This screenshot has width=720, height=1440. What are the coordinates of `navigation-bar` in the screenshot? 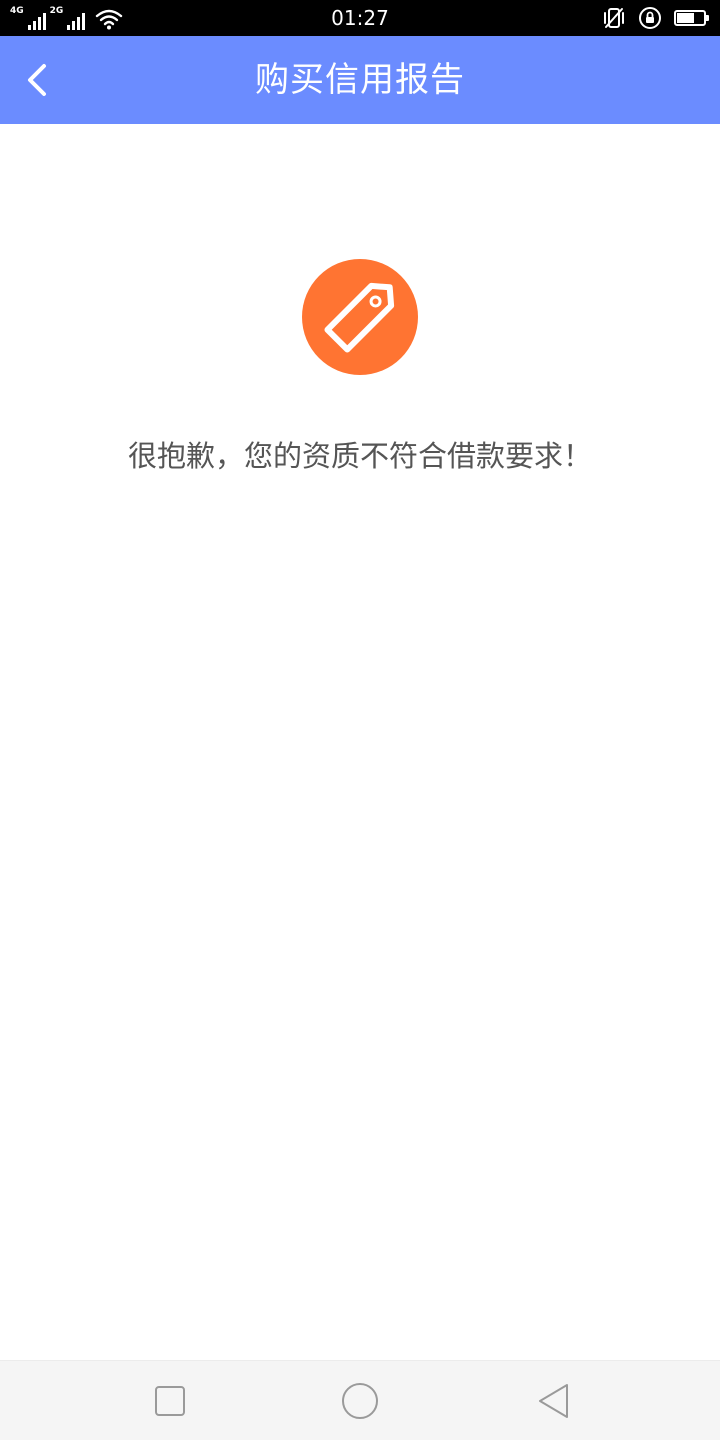 It's located at (360, 1400).